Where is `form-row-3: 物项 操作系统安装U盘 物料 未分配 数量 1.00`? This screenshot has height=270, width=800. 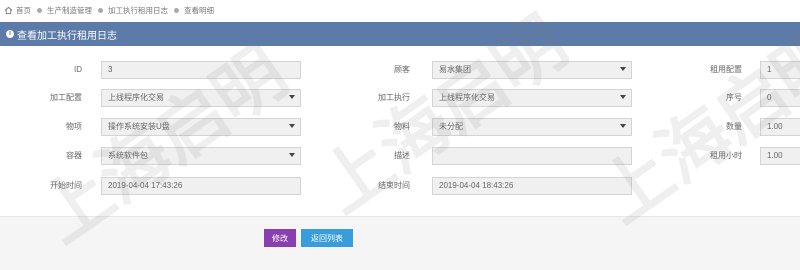
form-row-3: 物项 操作系统安装U盘 物料 未分配 数量 1.00 is located at coordinates (400, 127).